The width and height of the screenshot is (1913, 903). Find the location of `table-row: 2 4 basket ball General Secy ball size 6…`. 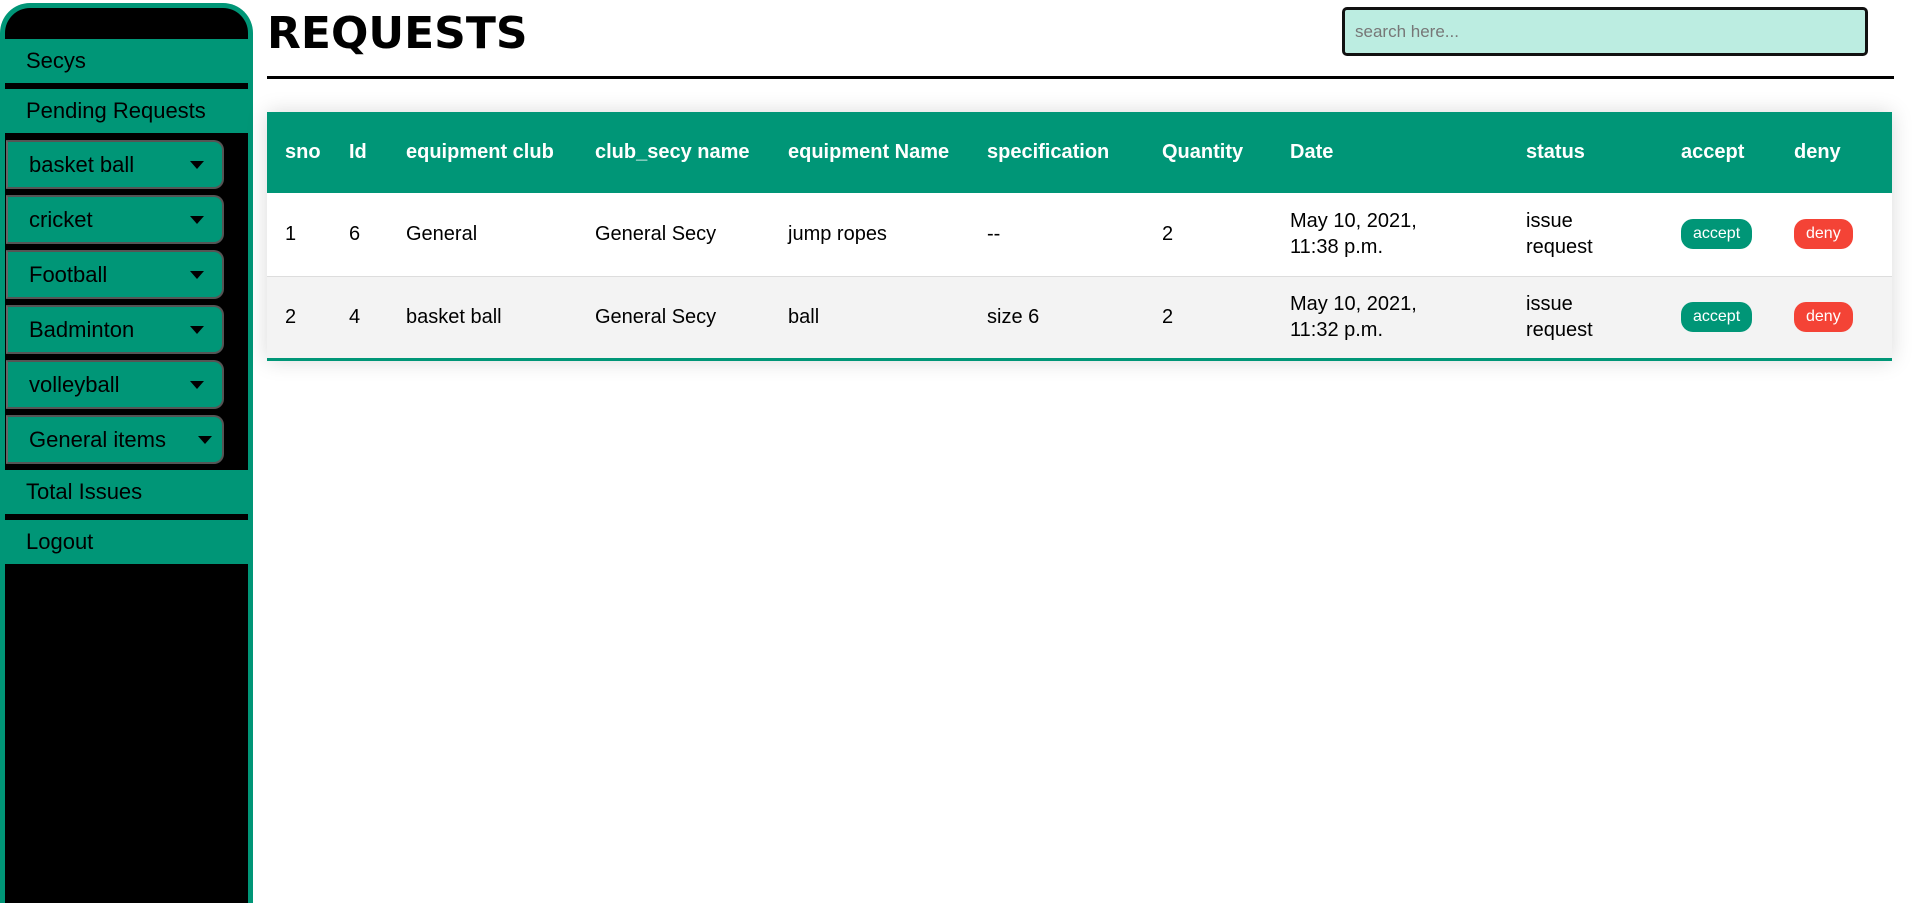

table-row: 2 4 basket ball General Secy ball size 6… is located at coordinates (1079, 317).